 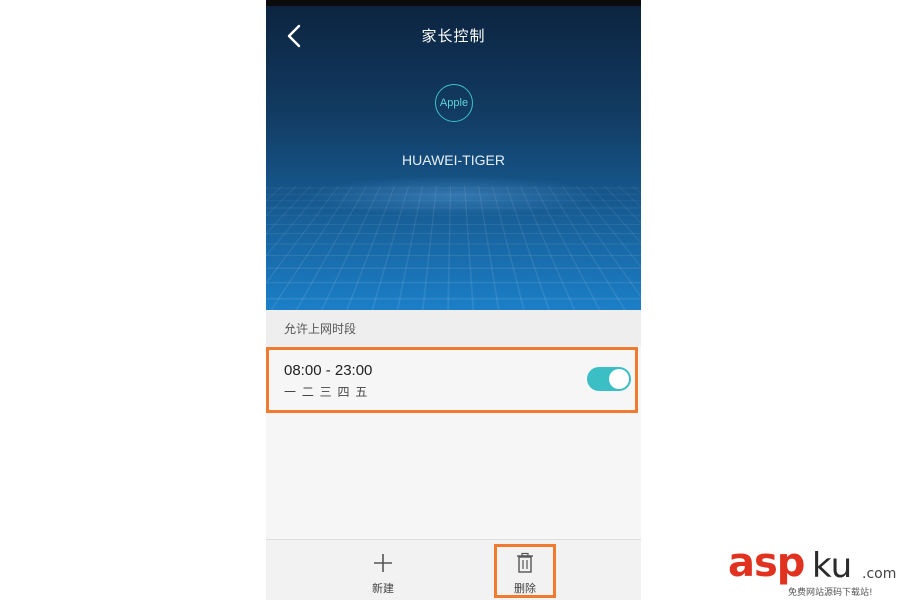 I want to click on new-button: 新建, so click(x=383, y=573).